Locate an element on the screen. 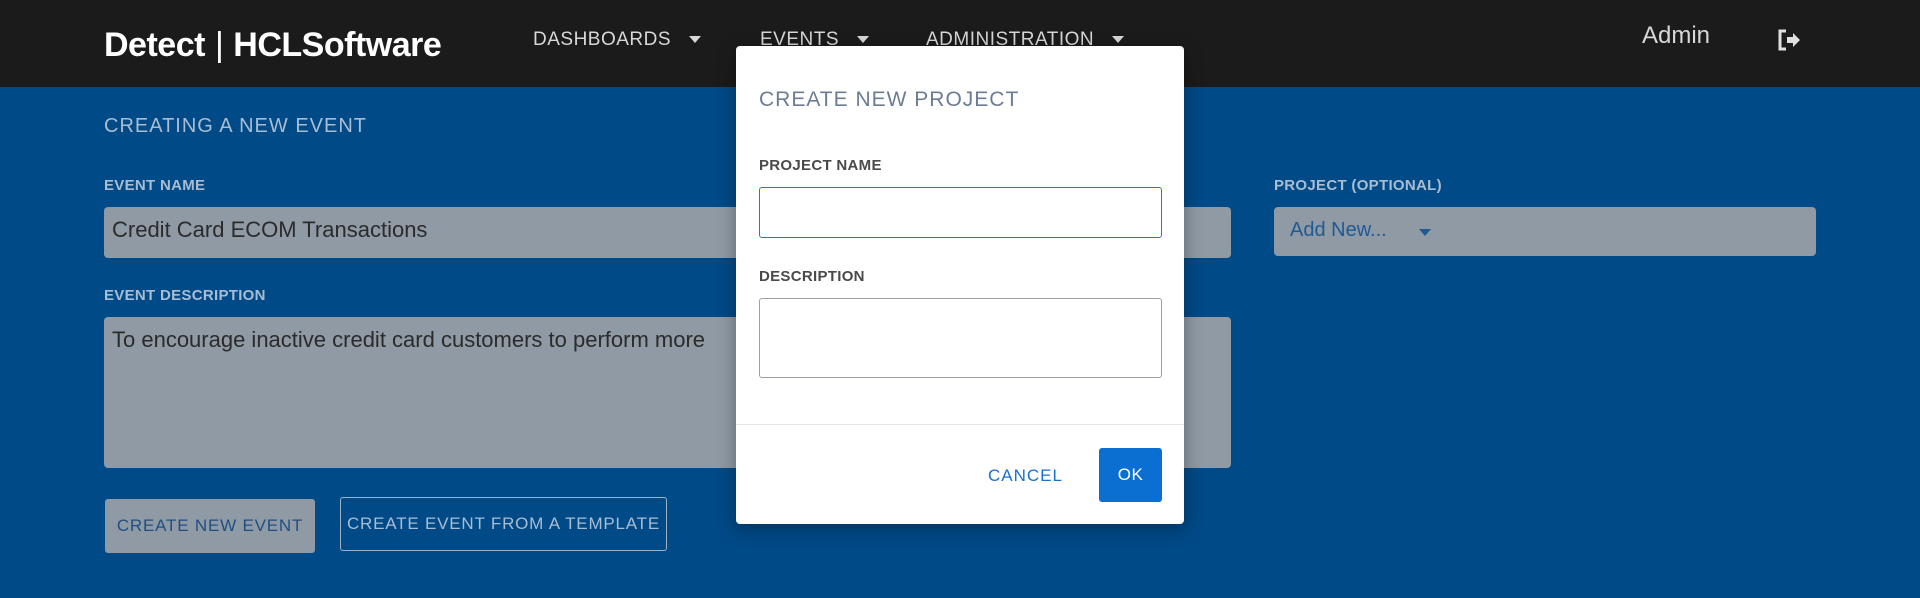 This screenshot has width=1920, height=598. nav-dashboards: DASHBOARDS is located at coordinates (617, 40).